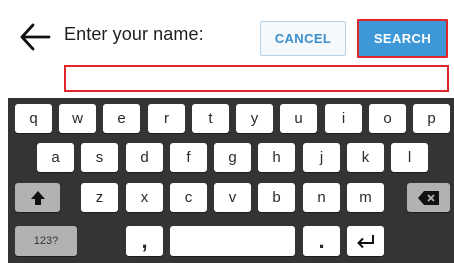 The height and width of the screenshot is (263, 454). Describe the element at coordinates (188, 157) in the screenshot. I see `key-f: f` at that location.